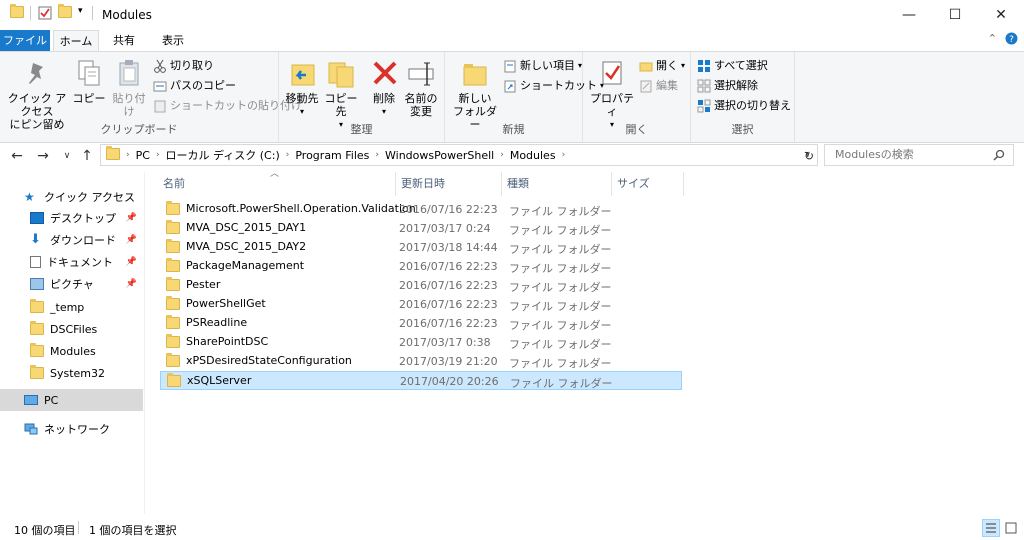 The height and width of the screenshot is (540, 1024). What do you see at coordinates (124, 40) in the screenshot?
I see `tab-share: 共有` at bounding box center [124, 40].